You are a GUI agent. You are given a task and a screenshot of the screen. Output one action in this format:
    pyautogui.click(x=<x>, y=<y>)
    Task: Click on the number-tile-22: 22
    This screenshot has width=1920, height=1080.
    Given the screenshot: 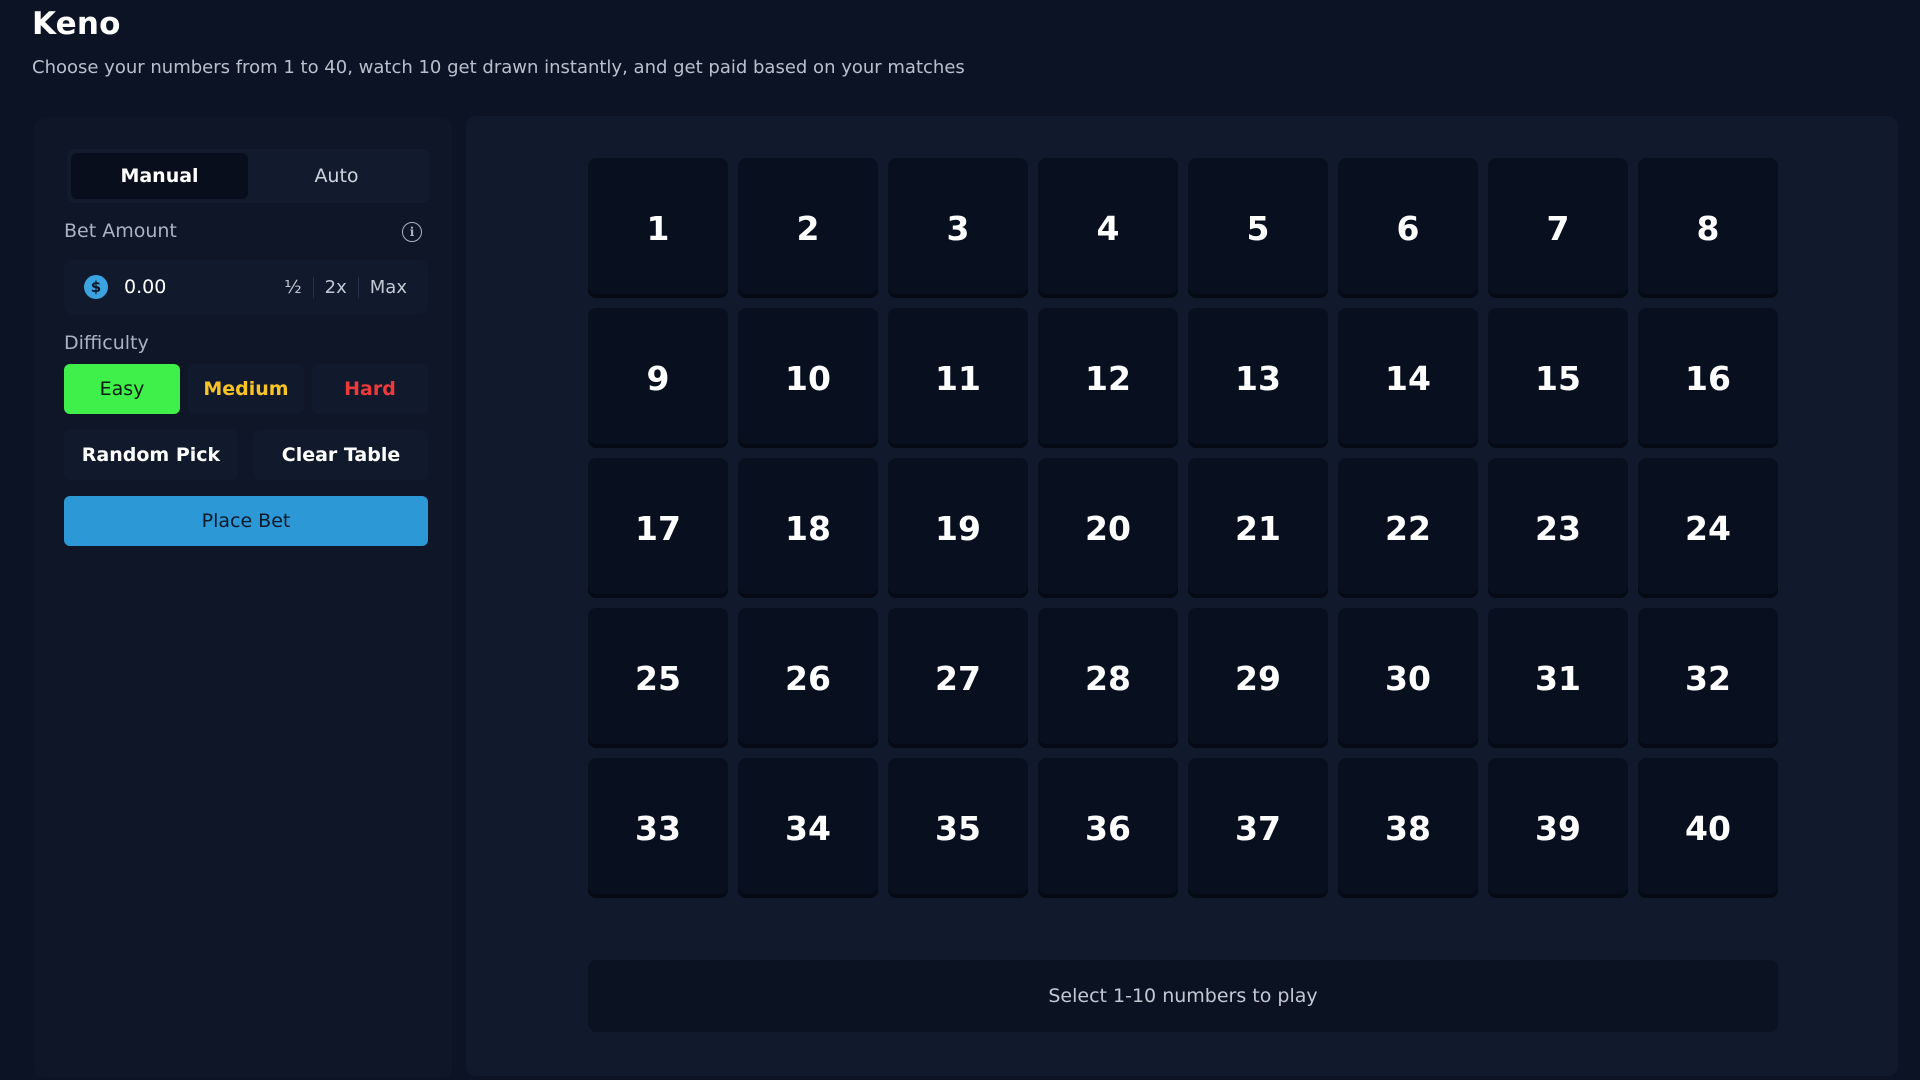 What is the action you would take?
    pyautogui.click(x=1408, y=528)
    